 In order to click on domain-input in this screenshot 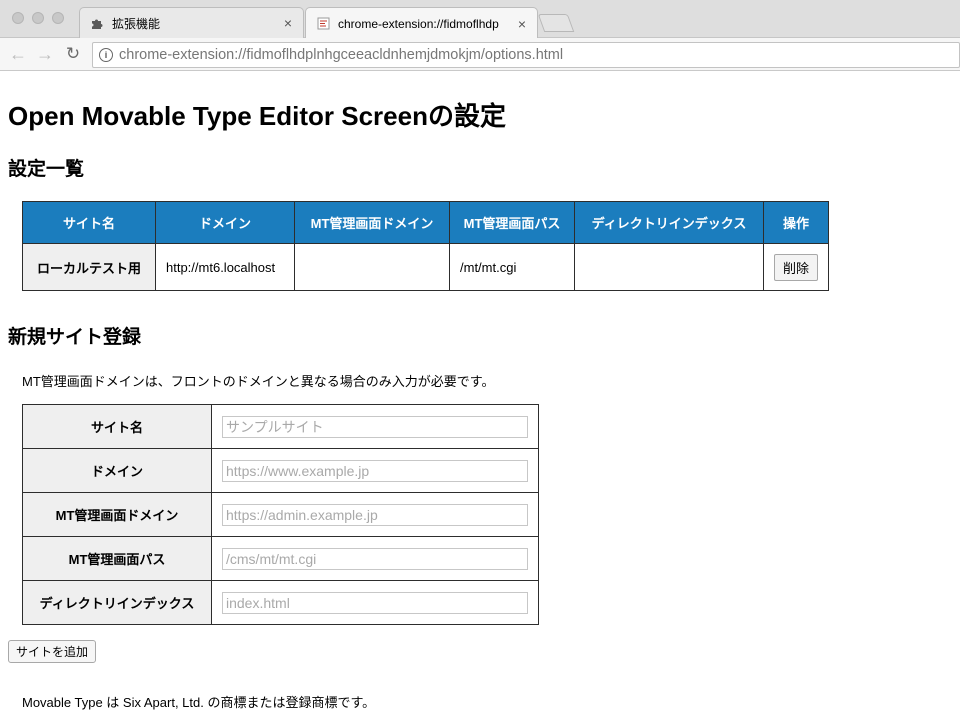, I will do `click(375, 470)`.